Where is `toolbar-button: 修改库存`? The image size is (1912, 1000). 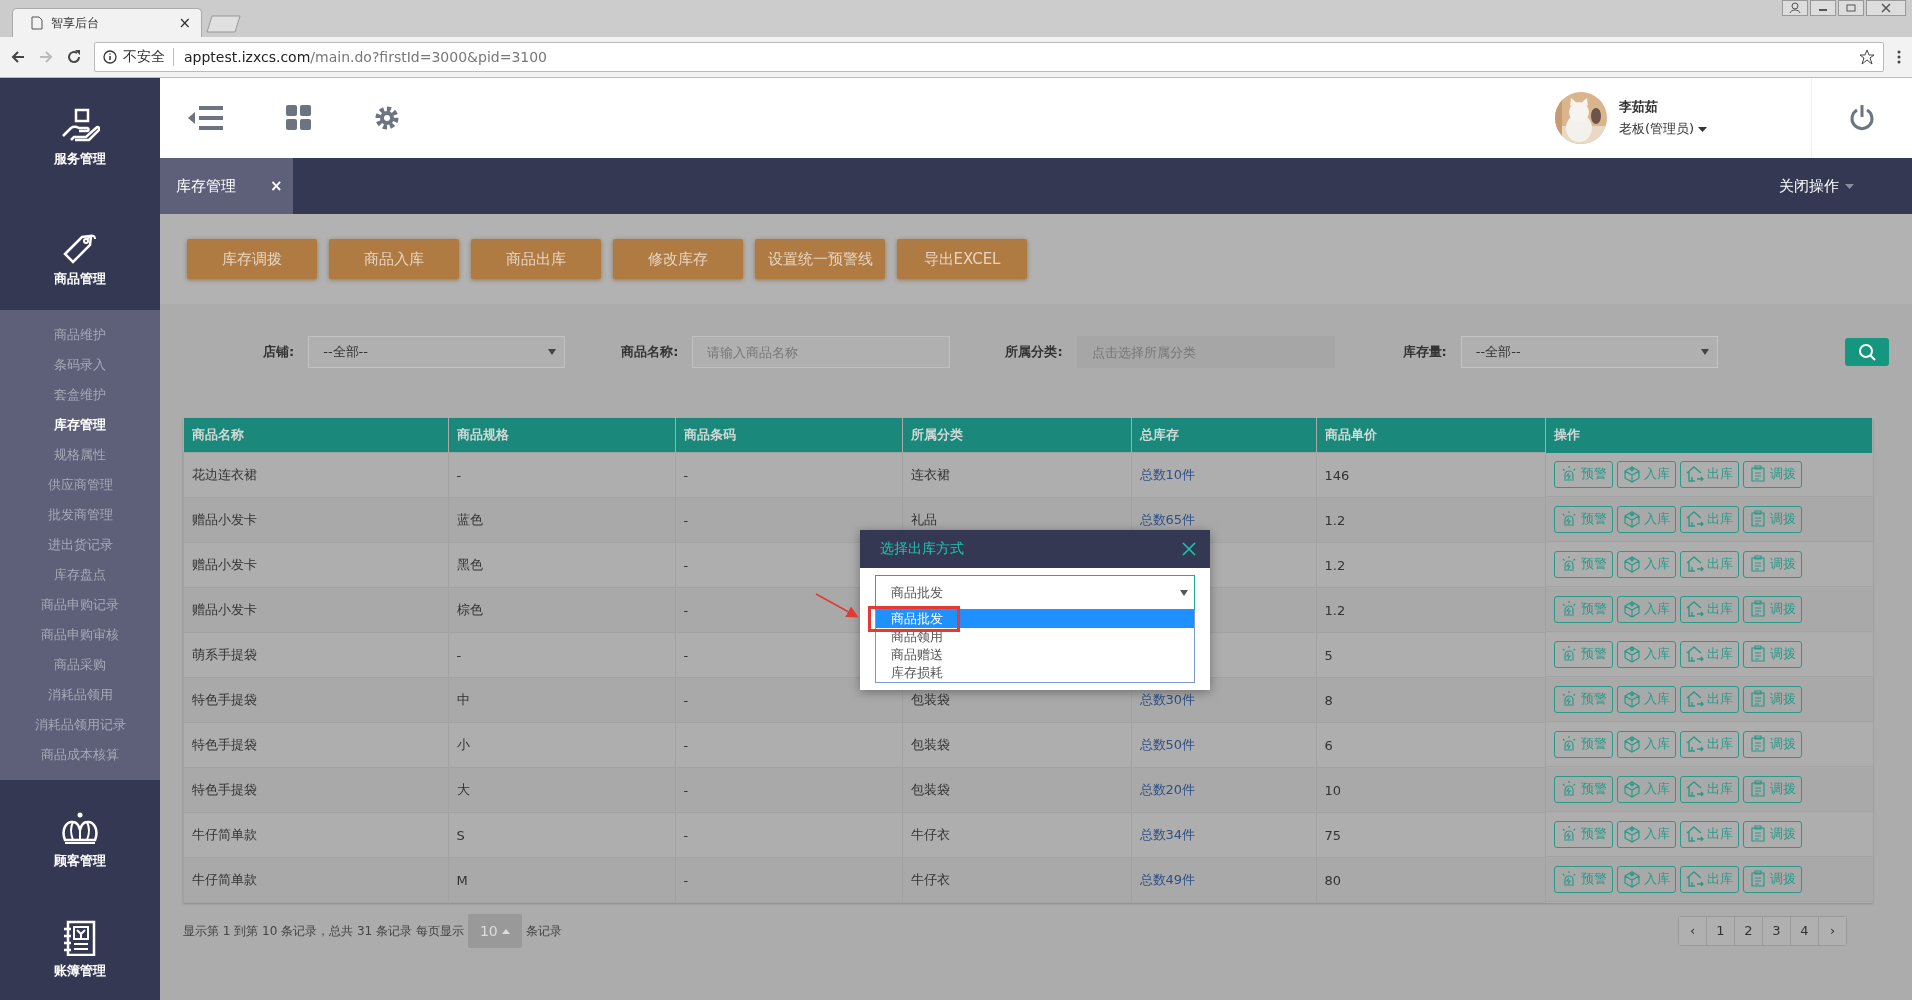 toolbar-button: 修改库存 is located at coordinates (678, 259).